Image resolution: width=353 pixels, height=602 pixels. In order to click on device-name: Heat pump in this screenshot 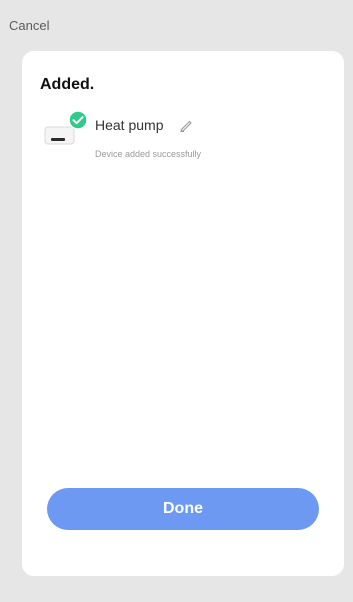, I will do `click(129, 125)`.